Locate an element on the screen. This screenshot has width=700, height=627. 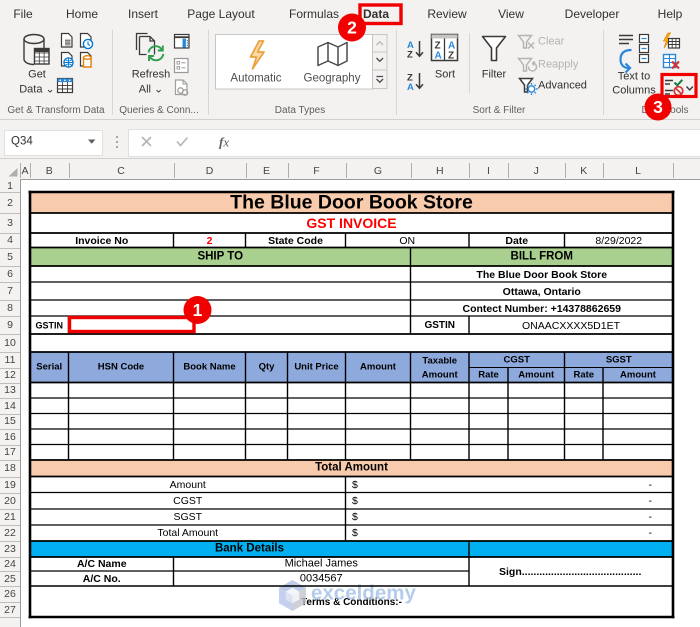
svg-text: 1 is located at coordinates (198, 310).